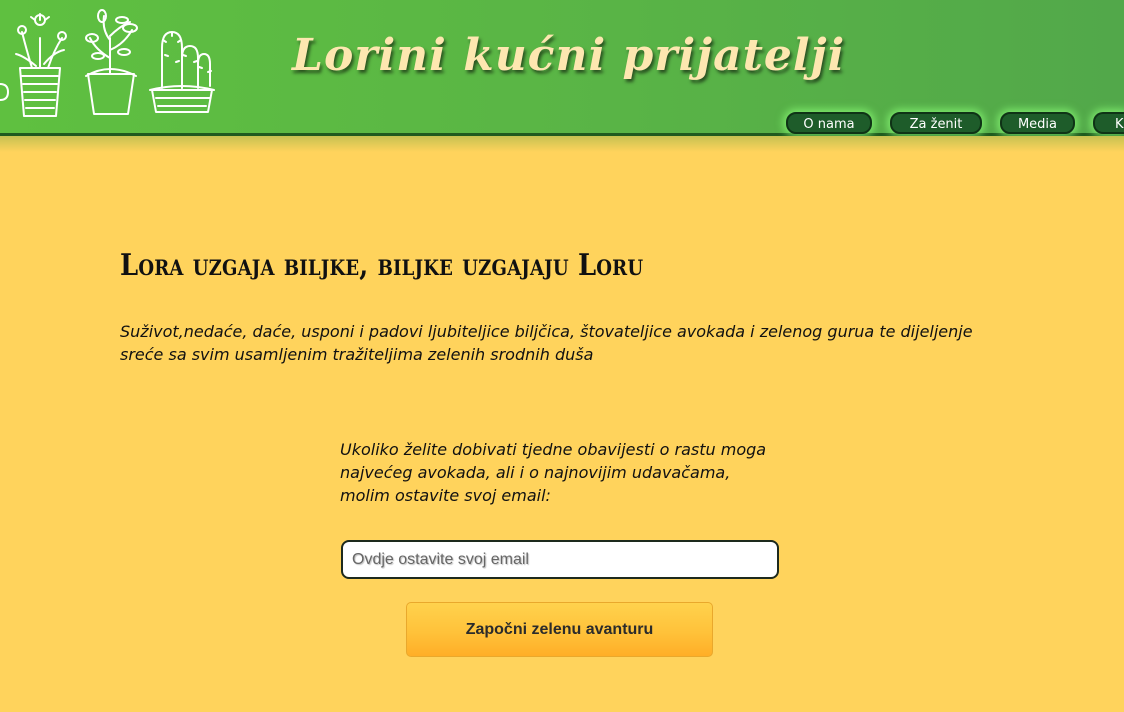 The width and height of the screenshot is (1124, 712). What do you see at coordinates (1037, 123) in the screenshot?
I see `nav-item-media: Media` at bounding box center [1037, 123].